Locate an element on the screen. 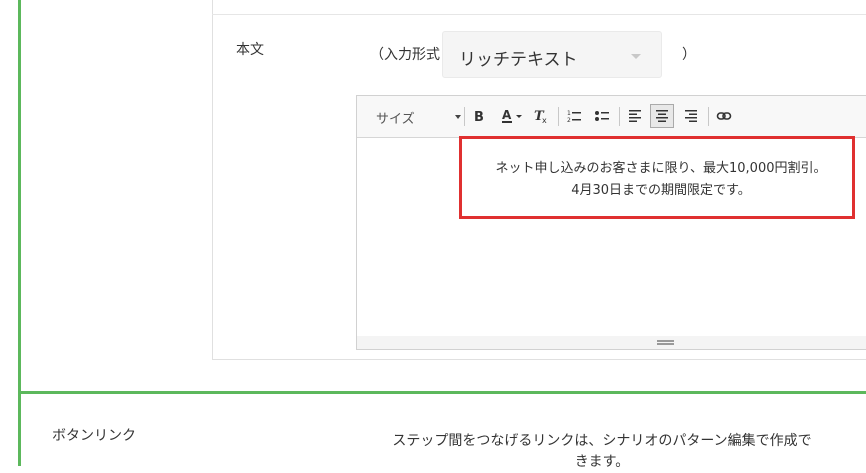 The height and width of the screenshot is (473, 866). align-left-icon is located at coordinates (635, 116).